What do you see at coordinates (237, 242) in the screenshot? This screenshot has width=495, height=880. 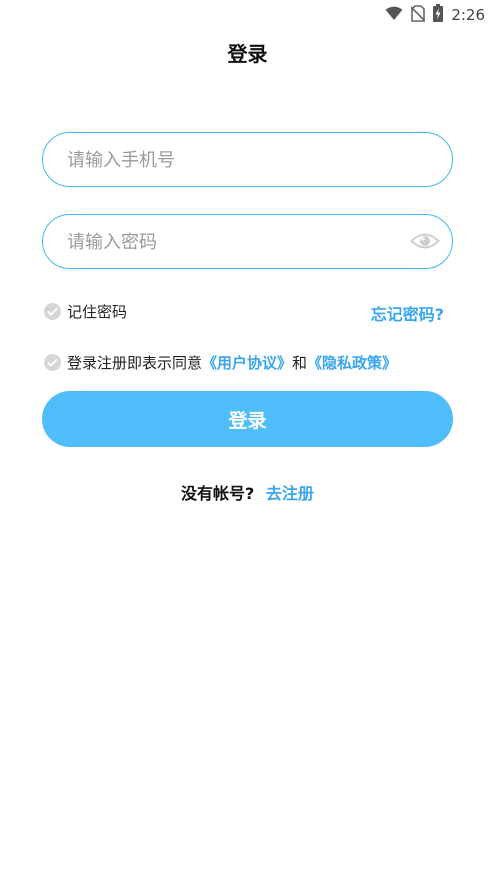 I see `password-input` at bounding box center [237, 242].